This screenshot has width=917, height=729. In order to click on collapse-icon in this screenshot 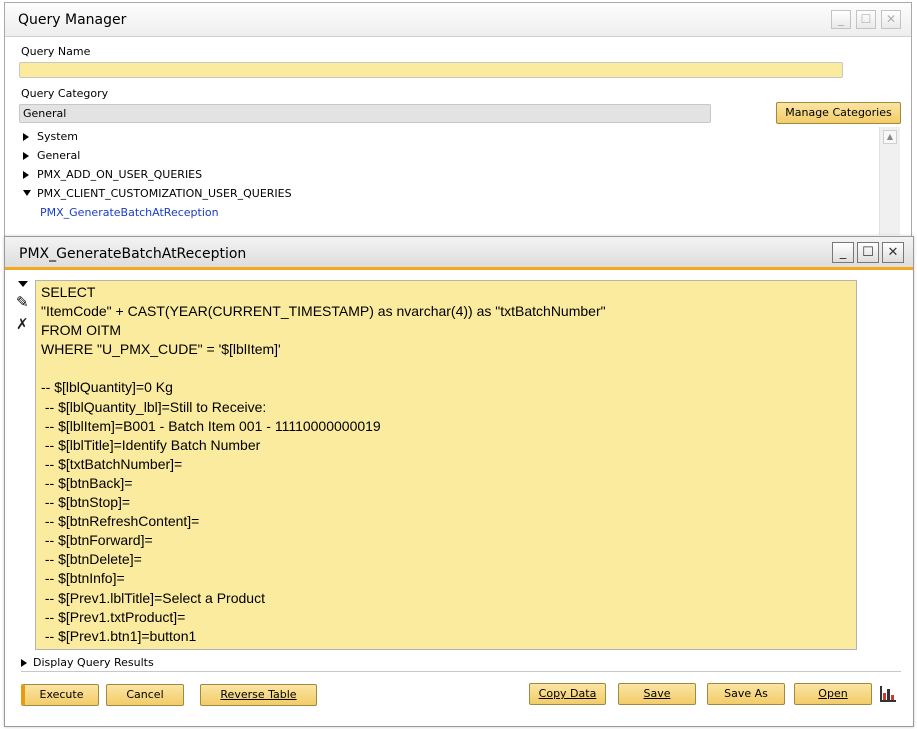, I will do `click(27, 193)`.